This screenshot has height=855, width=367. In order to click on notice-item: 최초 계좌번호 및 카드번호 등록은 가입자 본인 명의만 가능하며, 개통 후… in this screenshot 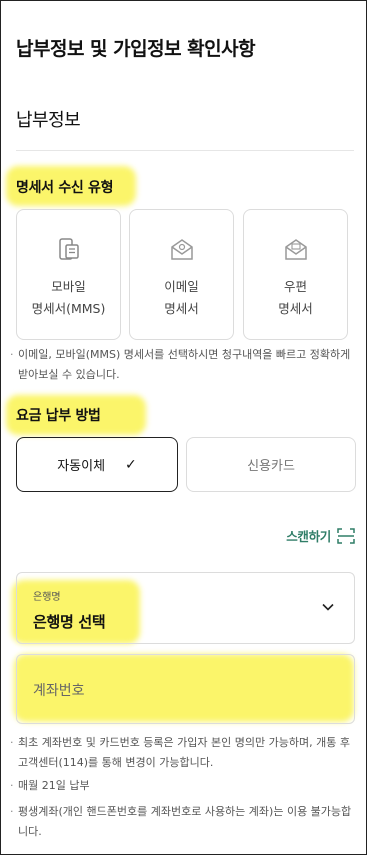, I will do `click(183, 753)`.